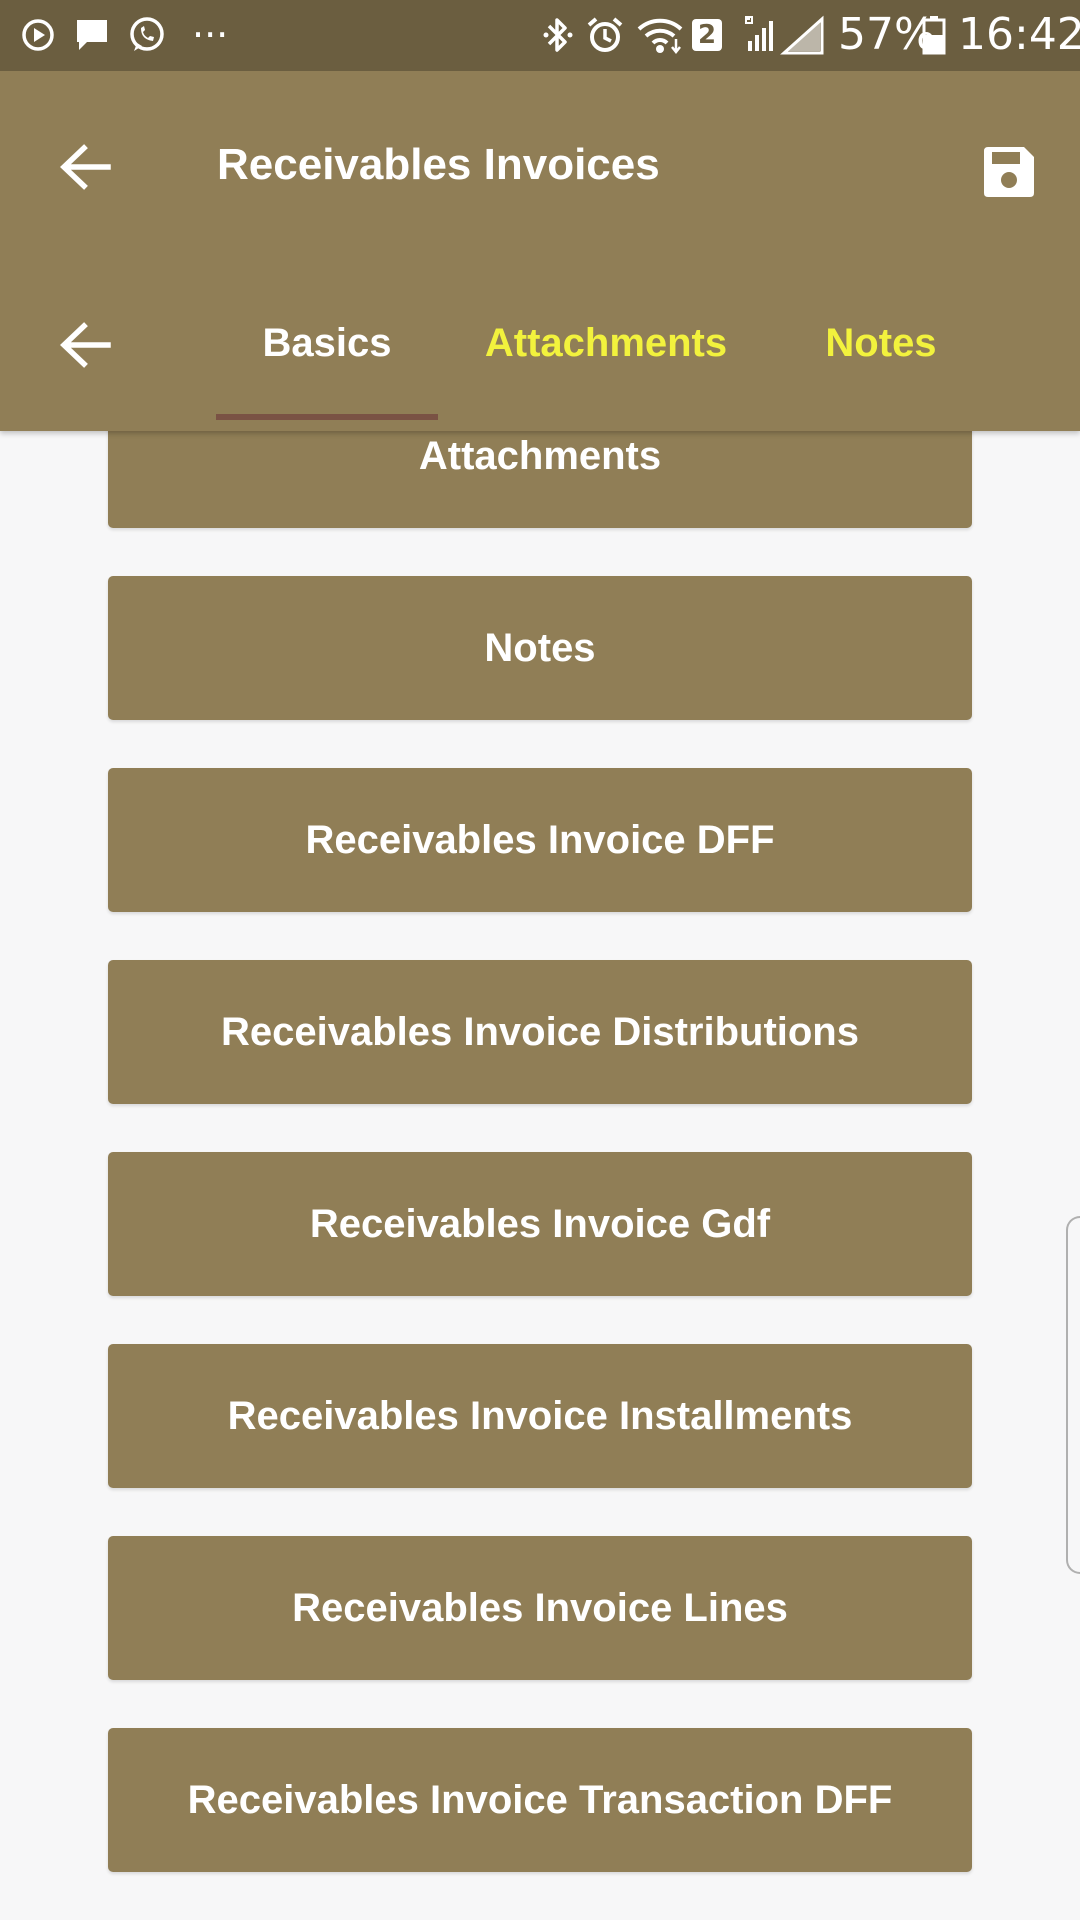 The width and height of the screenshot is (1080, 1920). I want to click on back-button, so click(85, 167).